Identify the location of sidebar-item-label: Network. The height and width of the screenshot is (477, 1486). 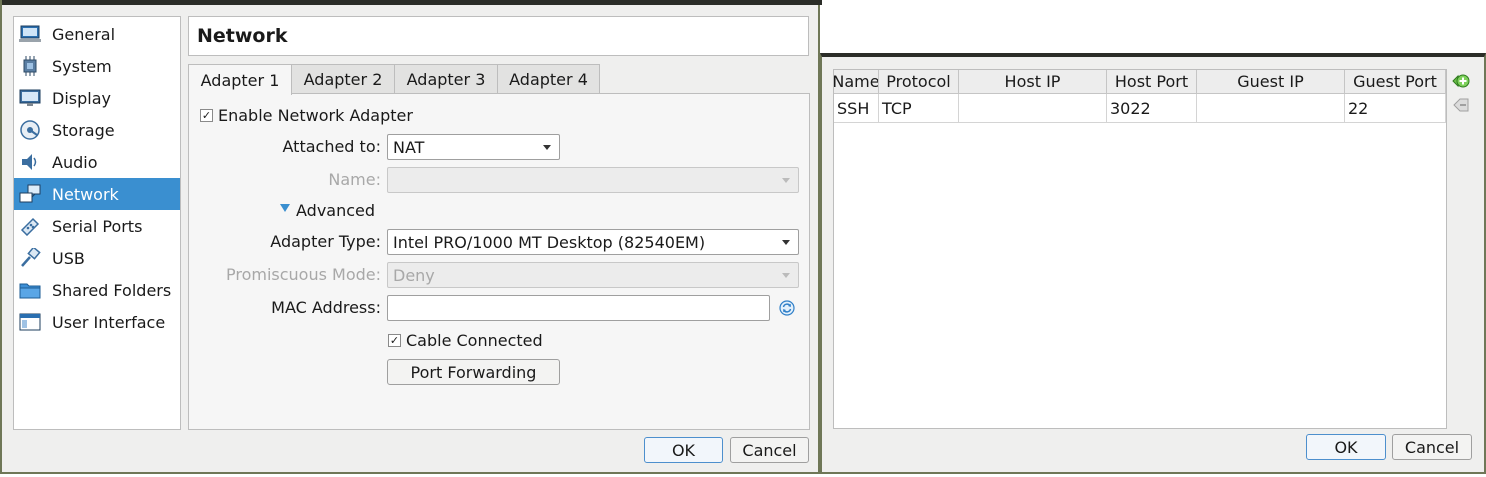
(85, 194).